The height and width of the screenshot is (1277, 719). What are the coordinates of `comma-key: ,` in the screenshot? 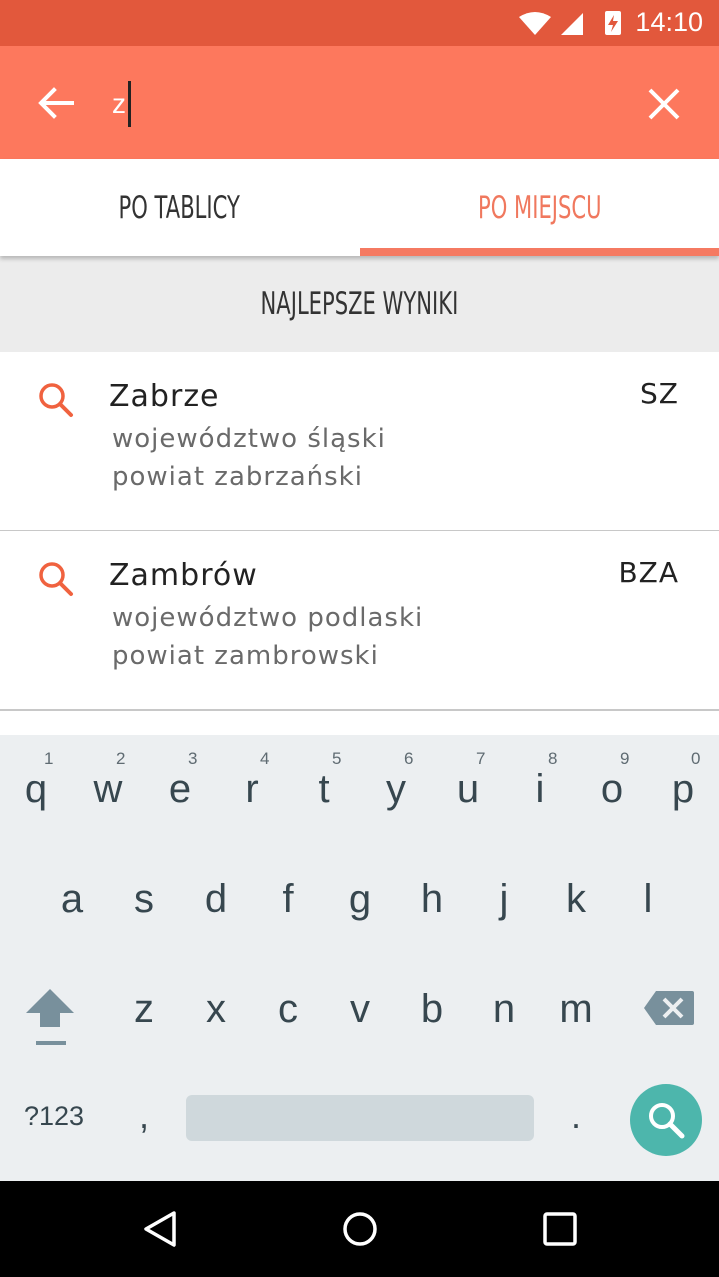 It's located at (144, 1120).